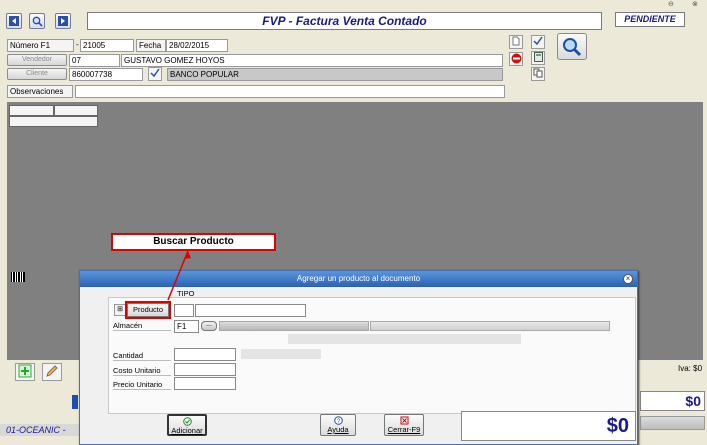 This screenshot has height=445, width=707. I want to click on callout-arrow, so click(179, 275).